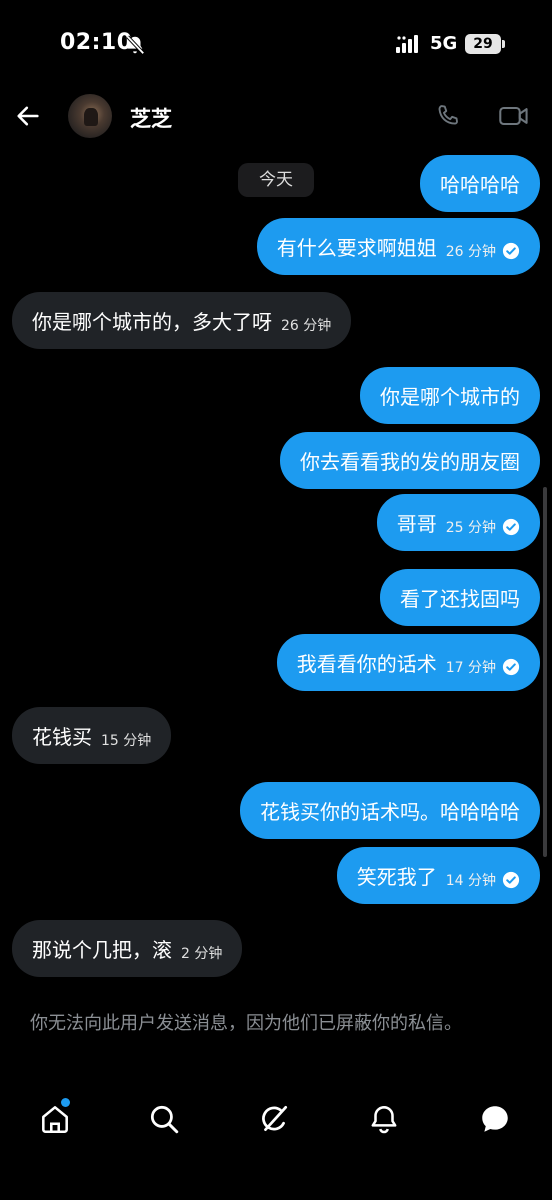 This screenshot has width=552, height=1200. I want to click on message-text: 笑死我了, so click(396, 877).